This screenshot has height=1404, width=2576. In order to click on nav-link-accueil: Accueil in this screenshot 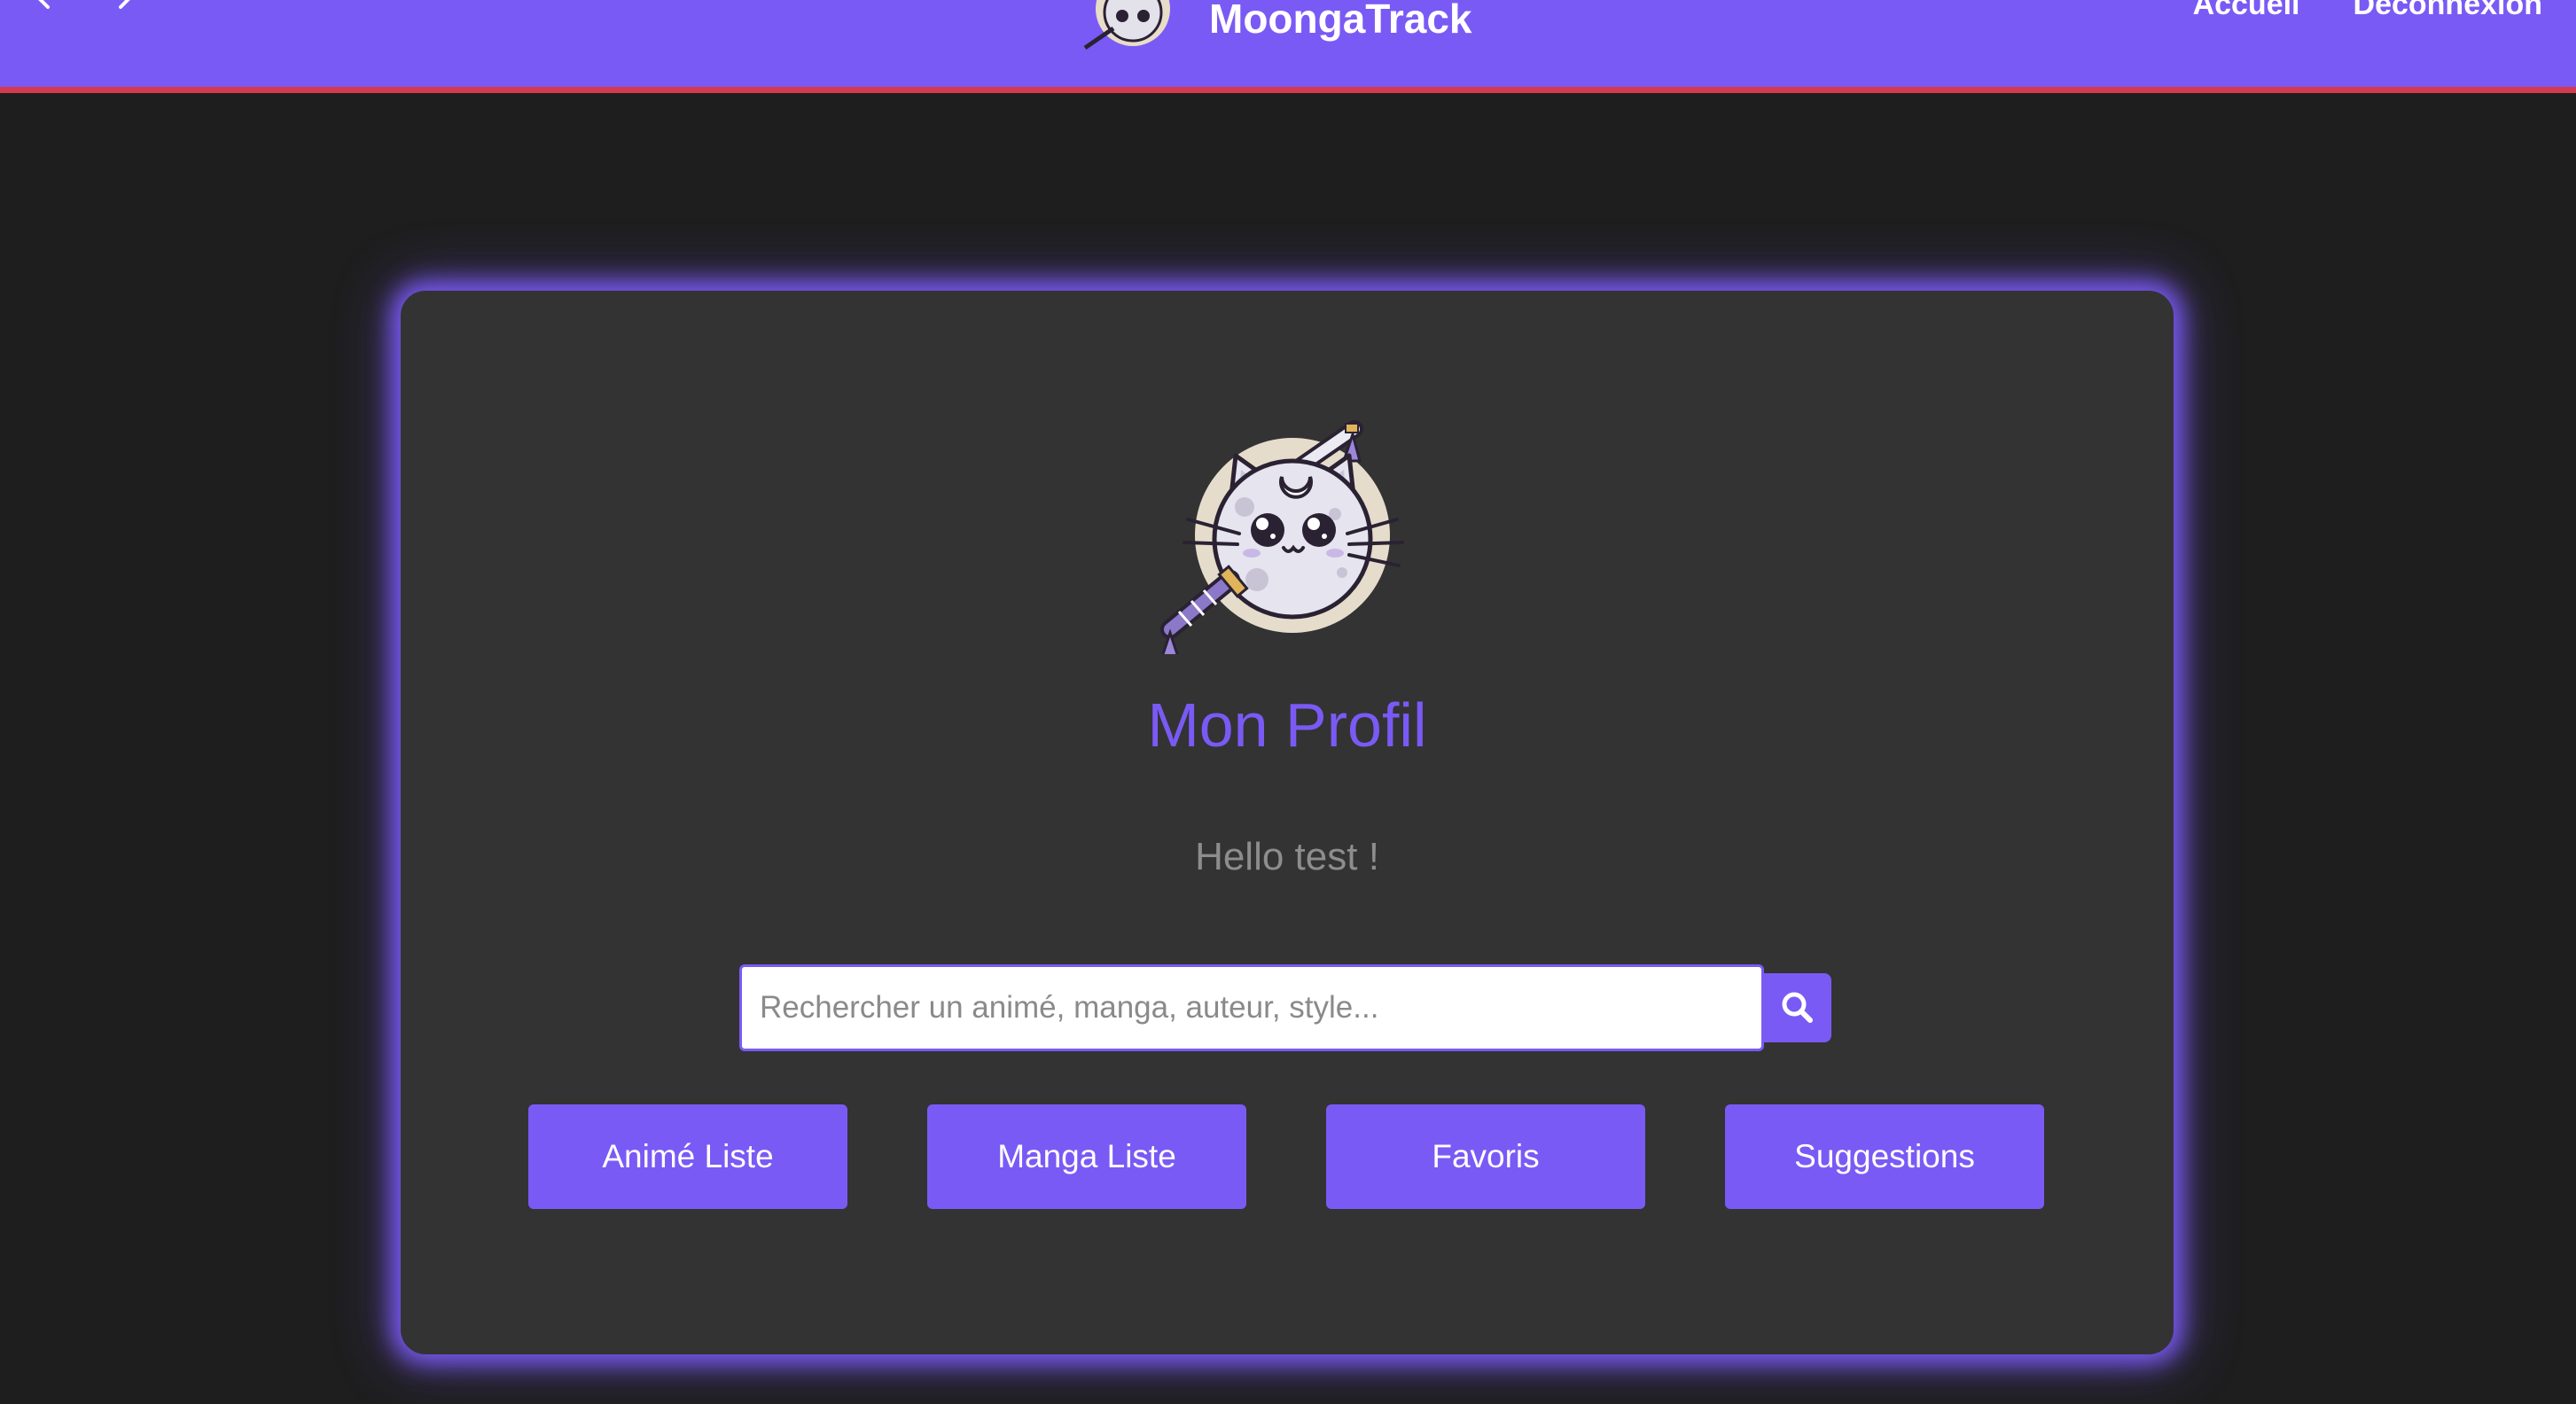, I will do `click(2246, 11)`.